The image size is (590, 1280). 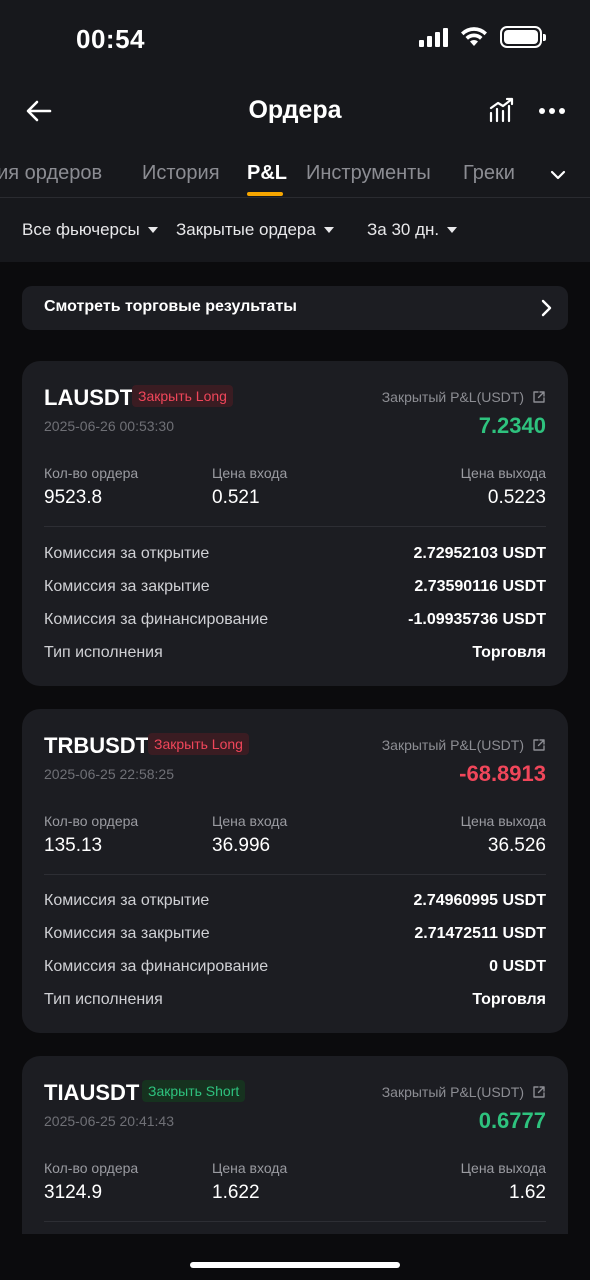 I want to click on battery-icon, so click(x=523, y=37).